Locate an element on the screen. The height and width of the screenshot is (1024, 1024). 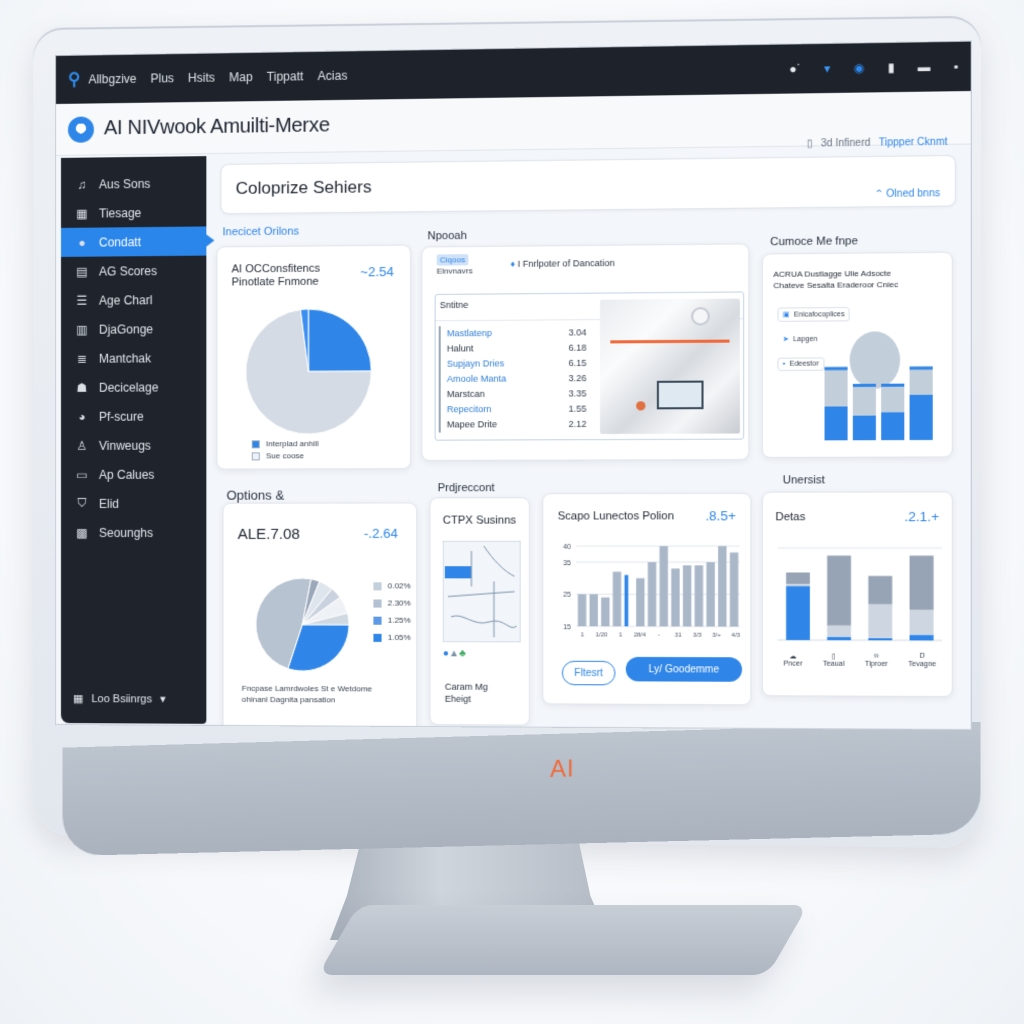
search-icon: ⚲ is located at coordinates (74, 80).